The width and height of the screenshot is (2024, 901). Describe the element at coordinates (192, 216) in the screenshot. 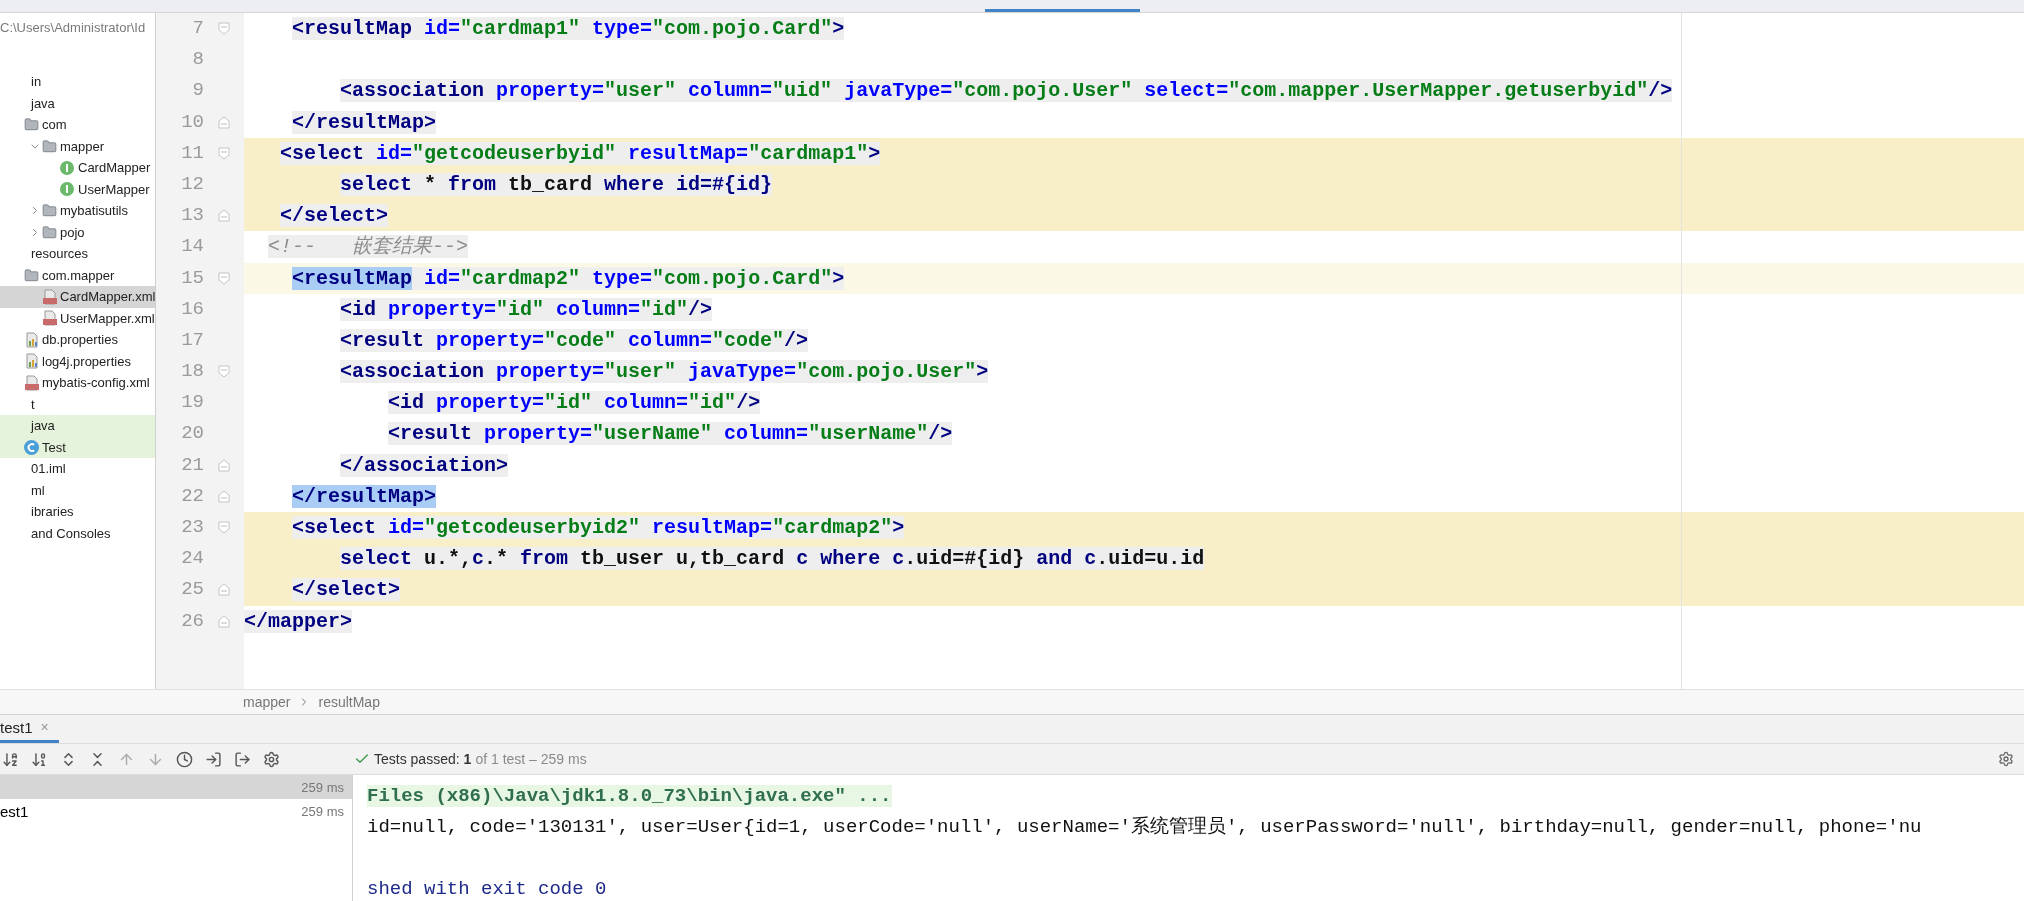

I see `line-number: 13` at that location.